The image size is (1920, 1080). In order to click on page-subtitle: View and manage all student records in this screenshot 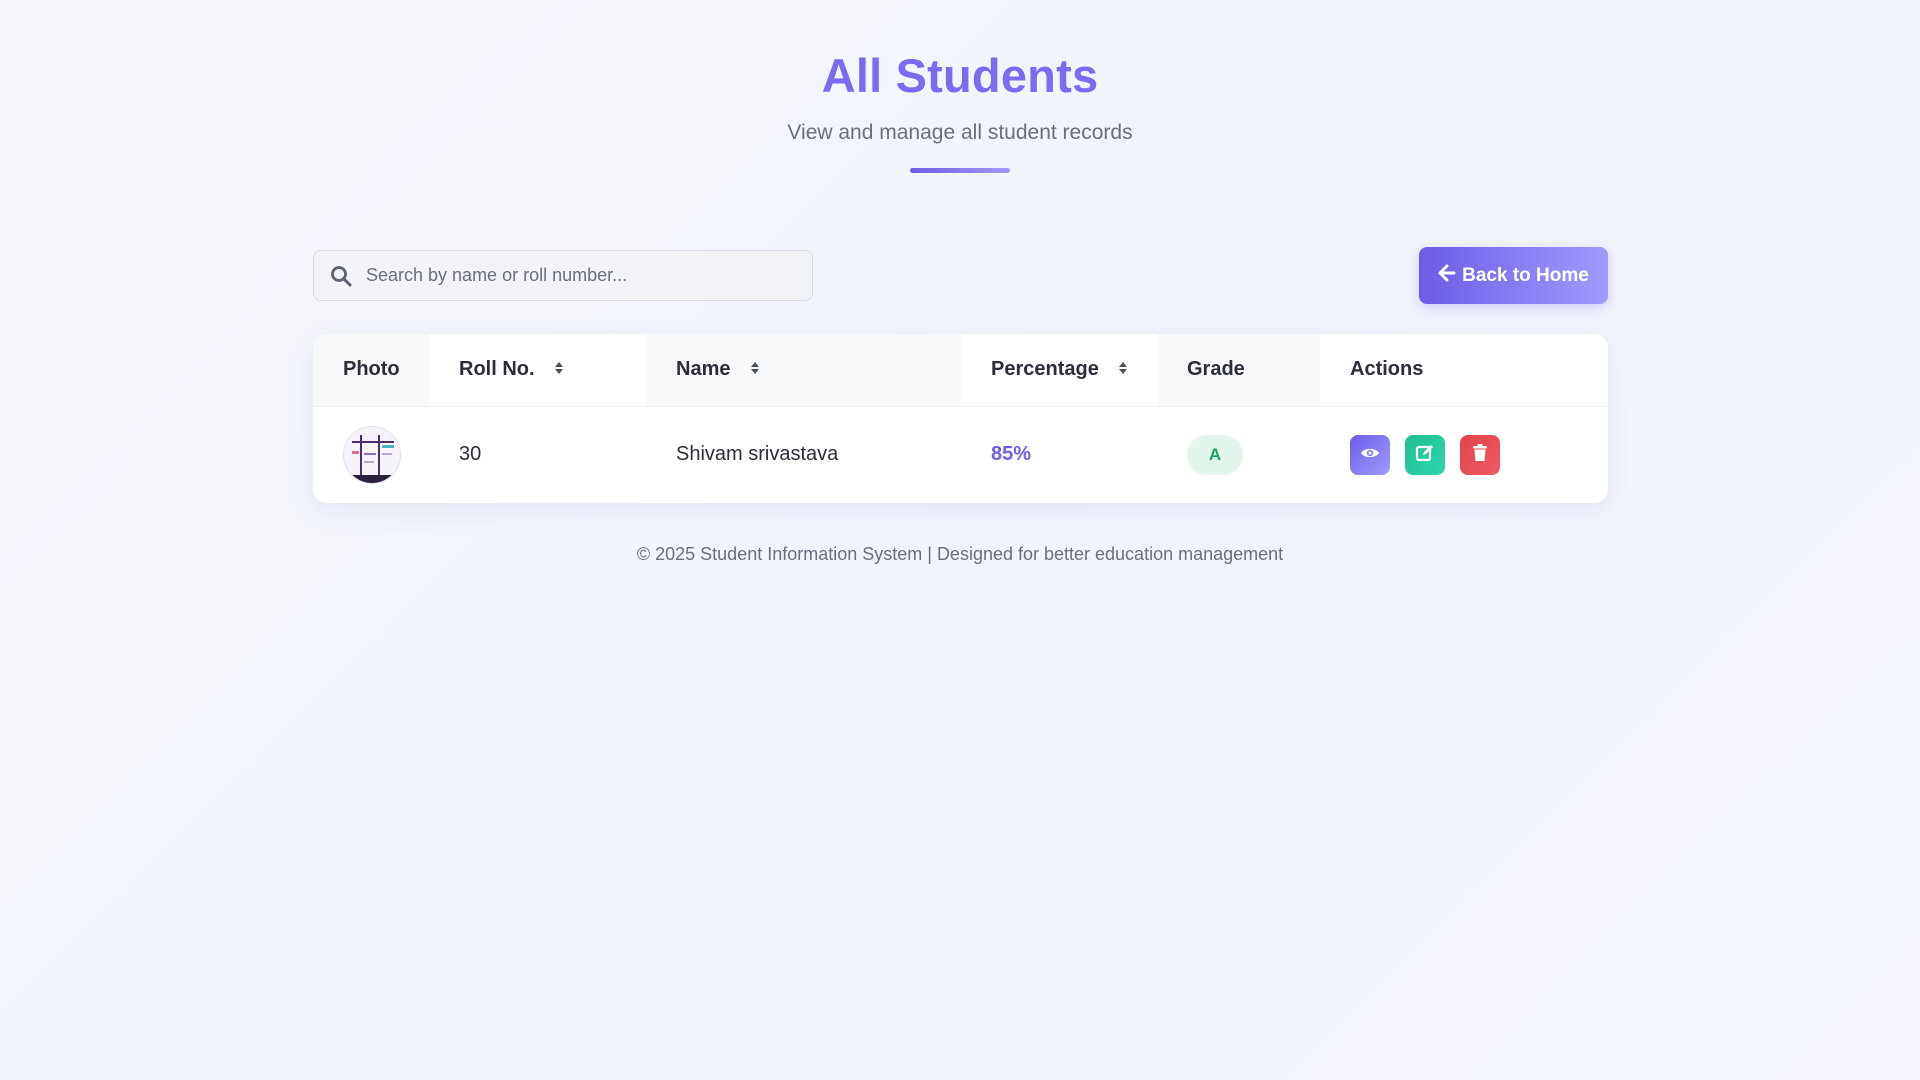, I will do `click(960, 132)`.